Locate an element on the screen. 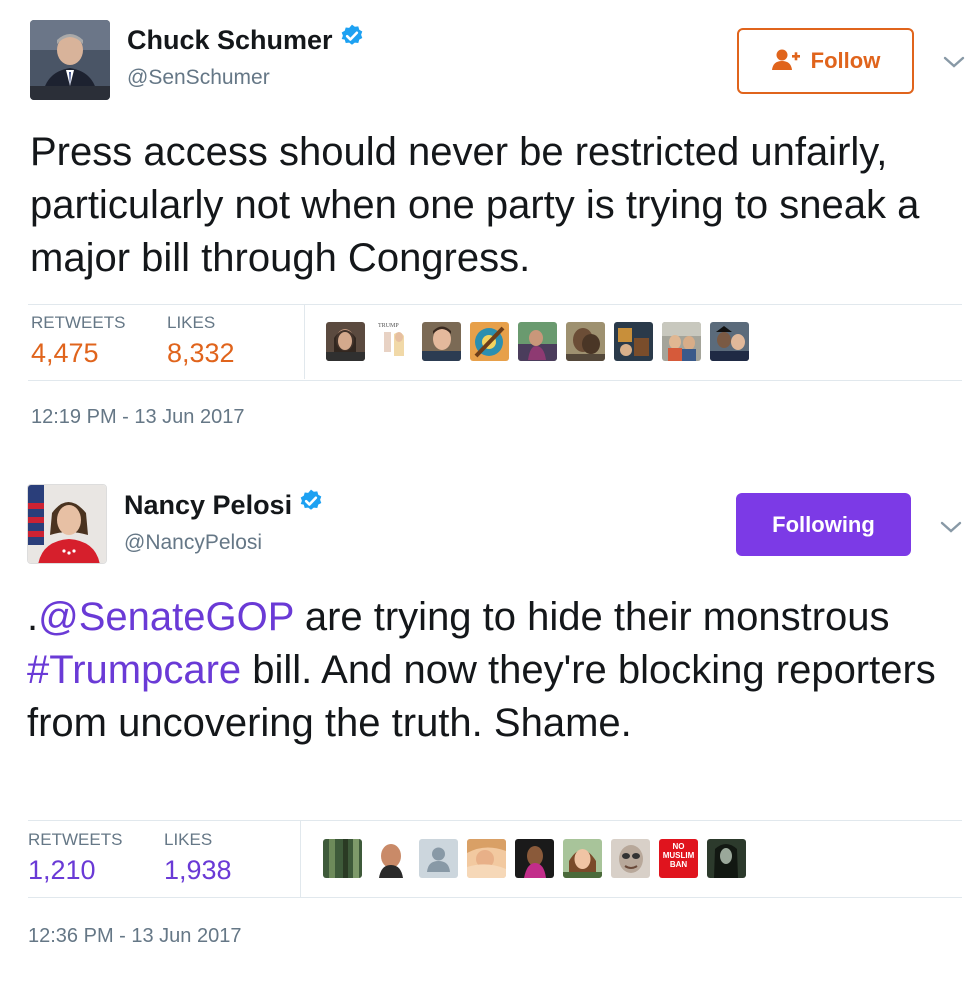  retweets-count: 4,475 is located at coordinates (65, 353).